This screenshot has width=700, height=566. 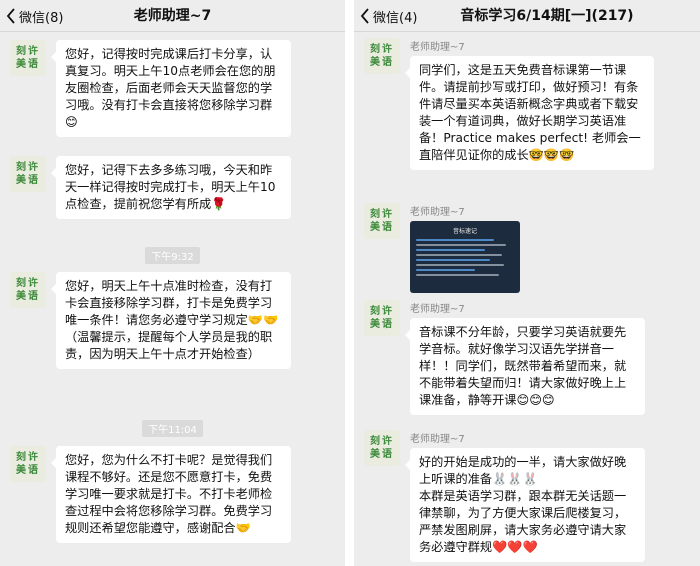 I want to click on chat-header: 微信(4) 音标学习6/14期[一](217), so click(x=527, y=16).